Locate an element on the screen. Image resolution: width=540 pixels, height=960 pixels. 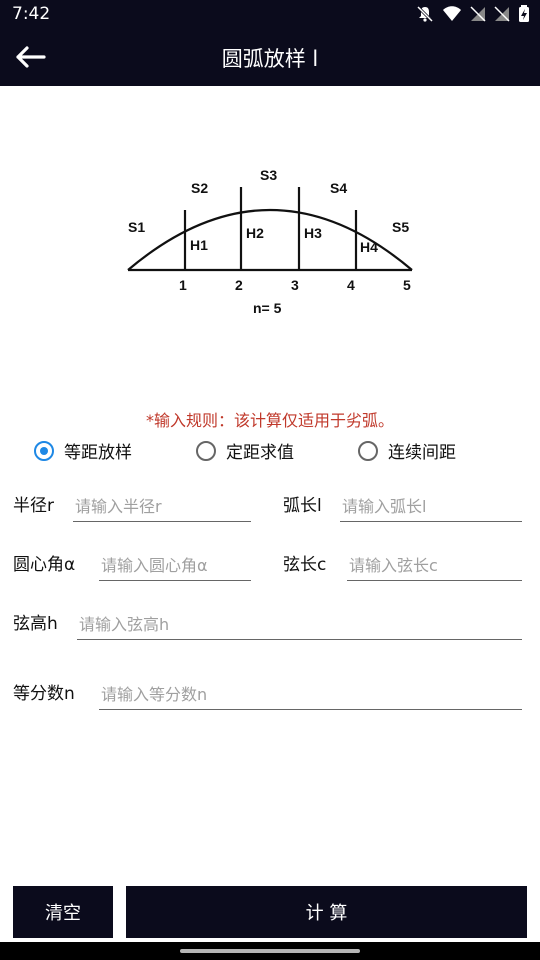
height-label-h1: H1 is located at coordinates (199, 245).